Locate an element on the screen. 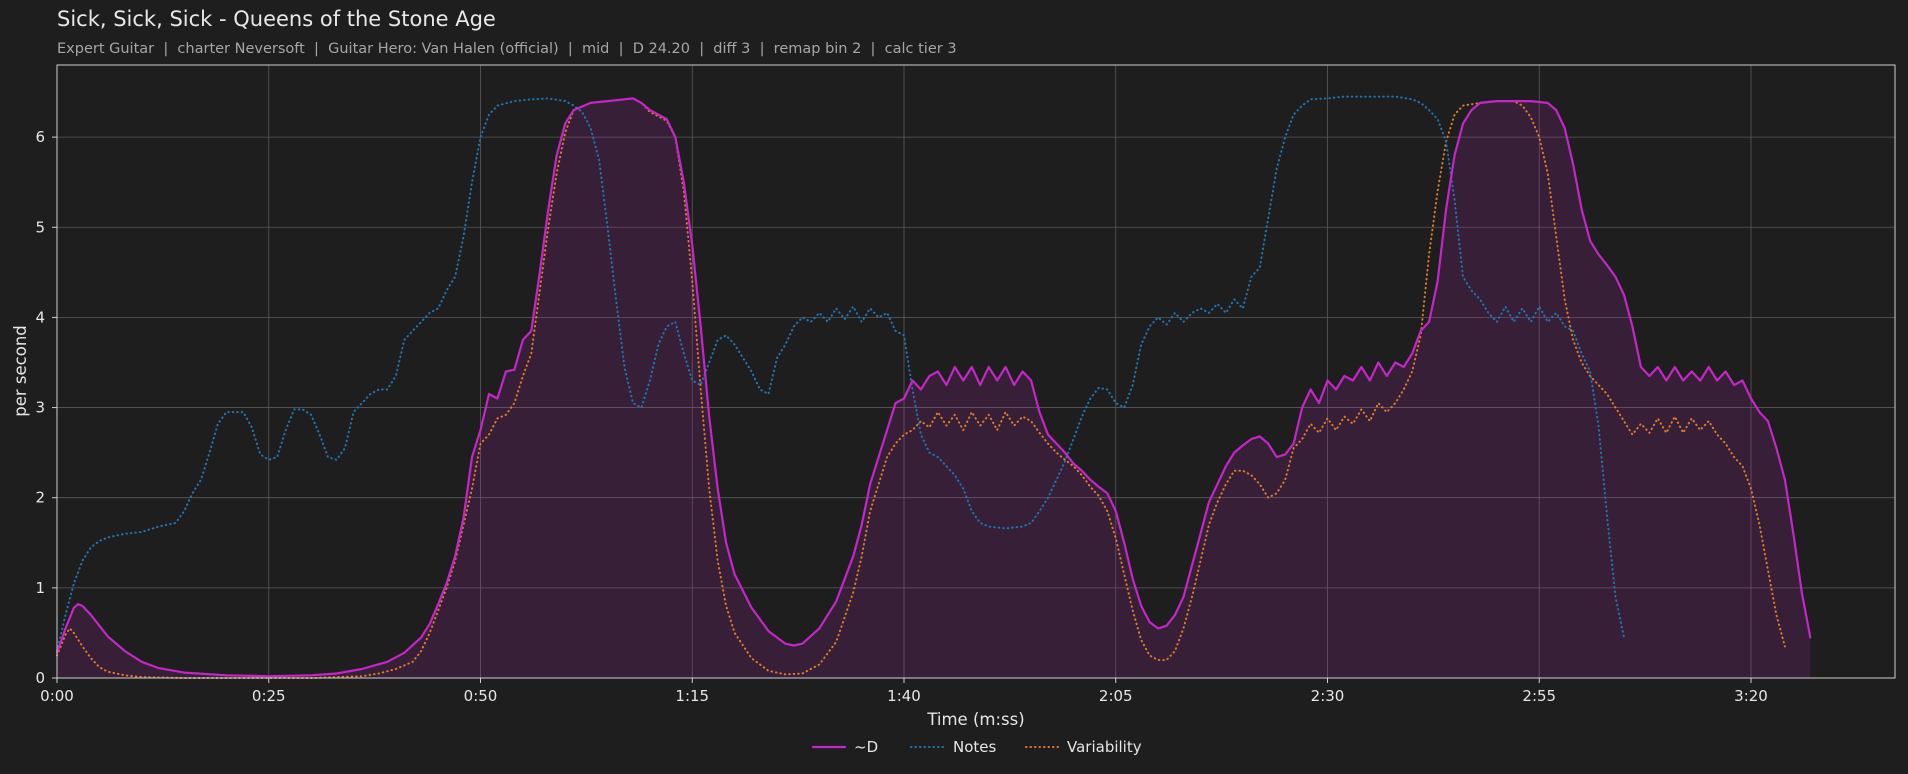  x-tick-label: 0:00 is located at coordinates (57, 696).